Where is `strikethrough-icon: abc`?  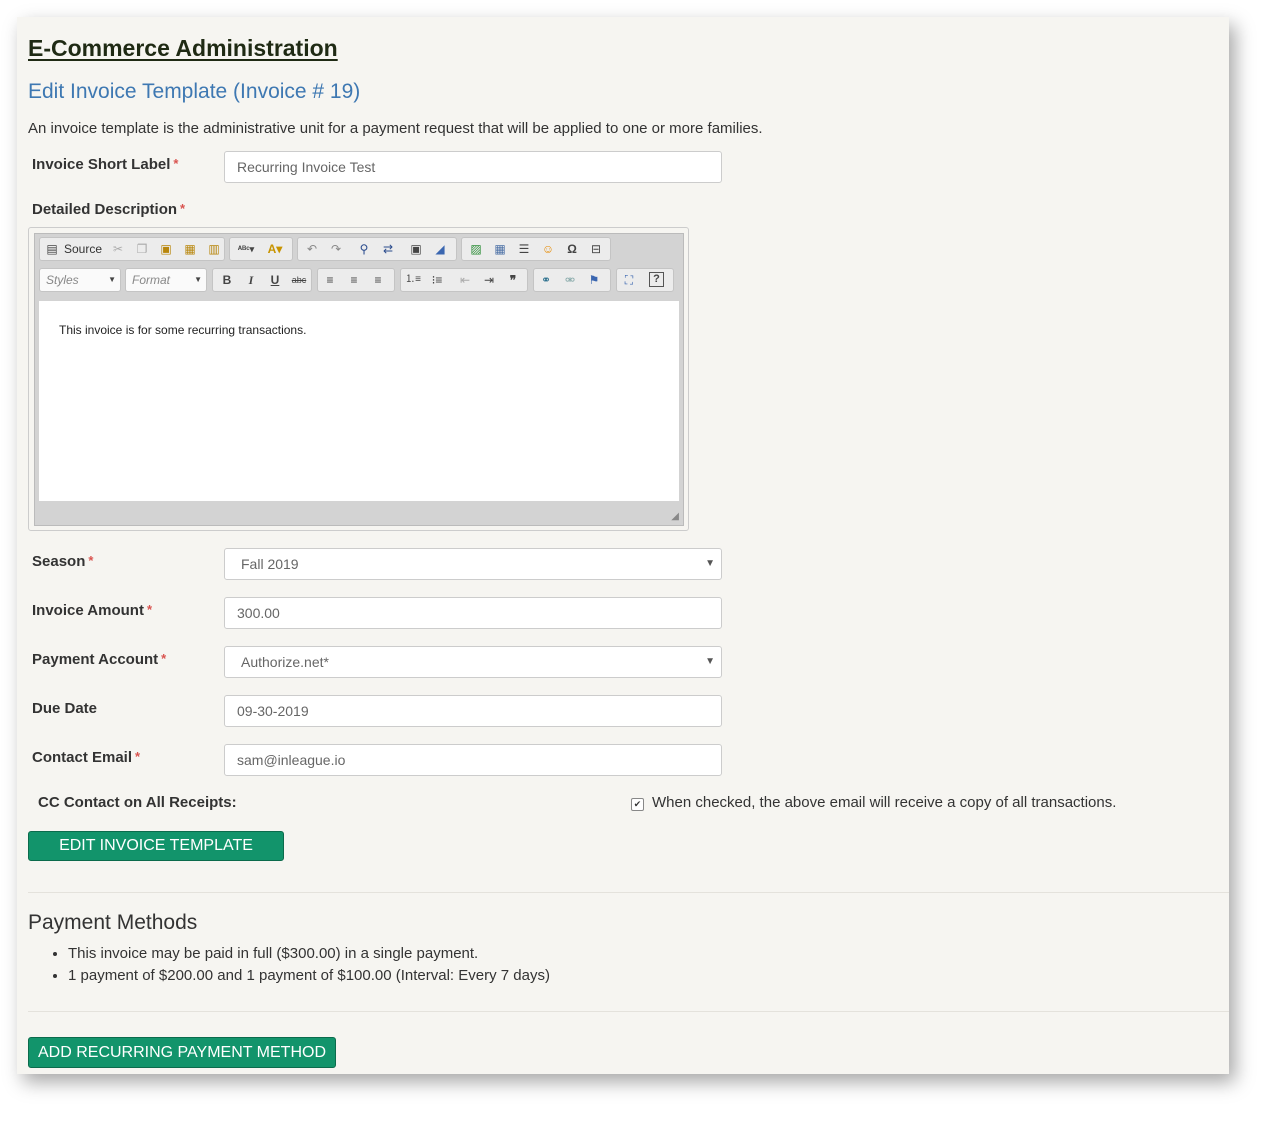 strikethrough-icon: abc is located at coordinates (299, 280).